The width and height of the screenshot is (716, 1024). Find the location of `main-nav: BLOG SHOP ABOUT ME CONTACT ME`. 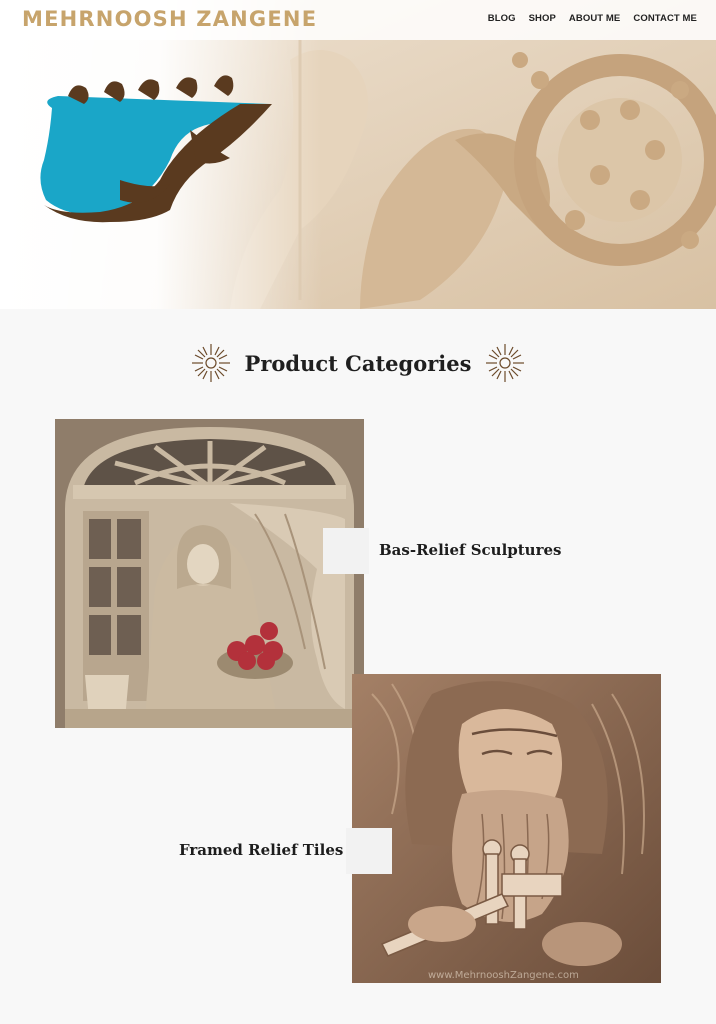

main-nav: BLOG SHOP ABOUT ME CONTACT ME is located at coordinates (592, 18).